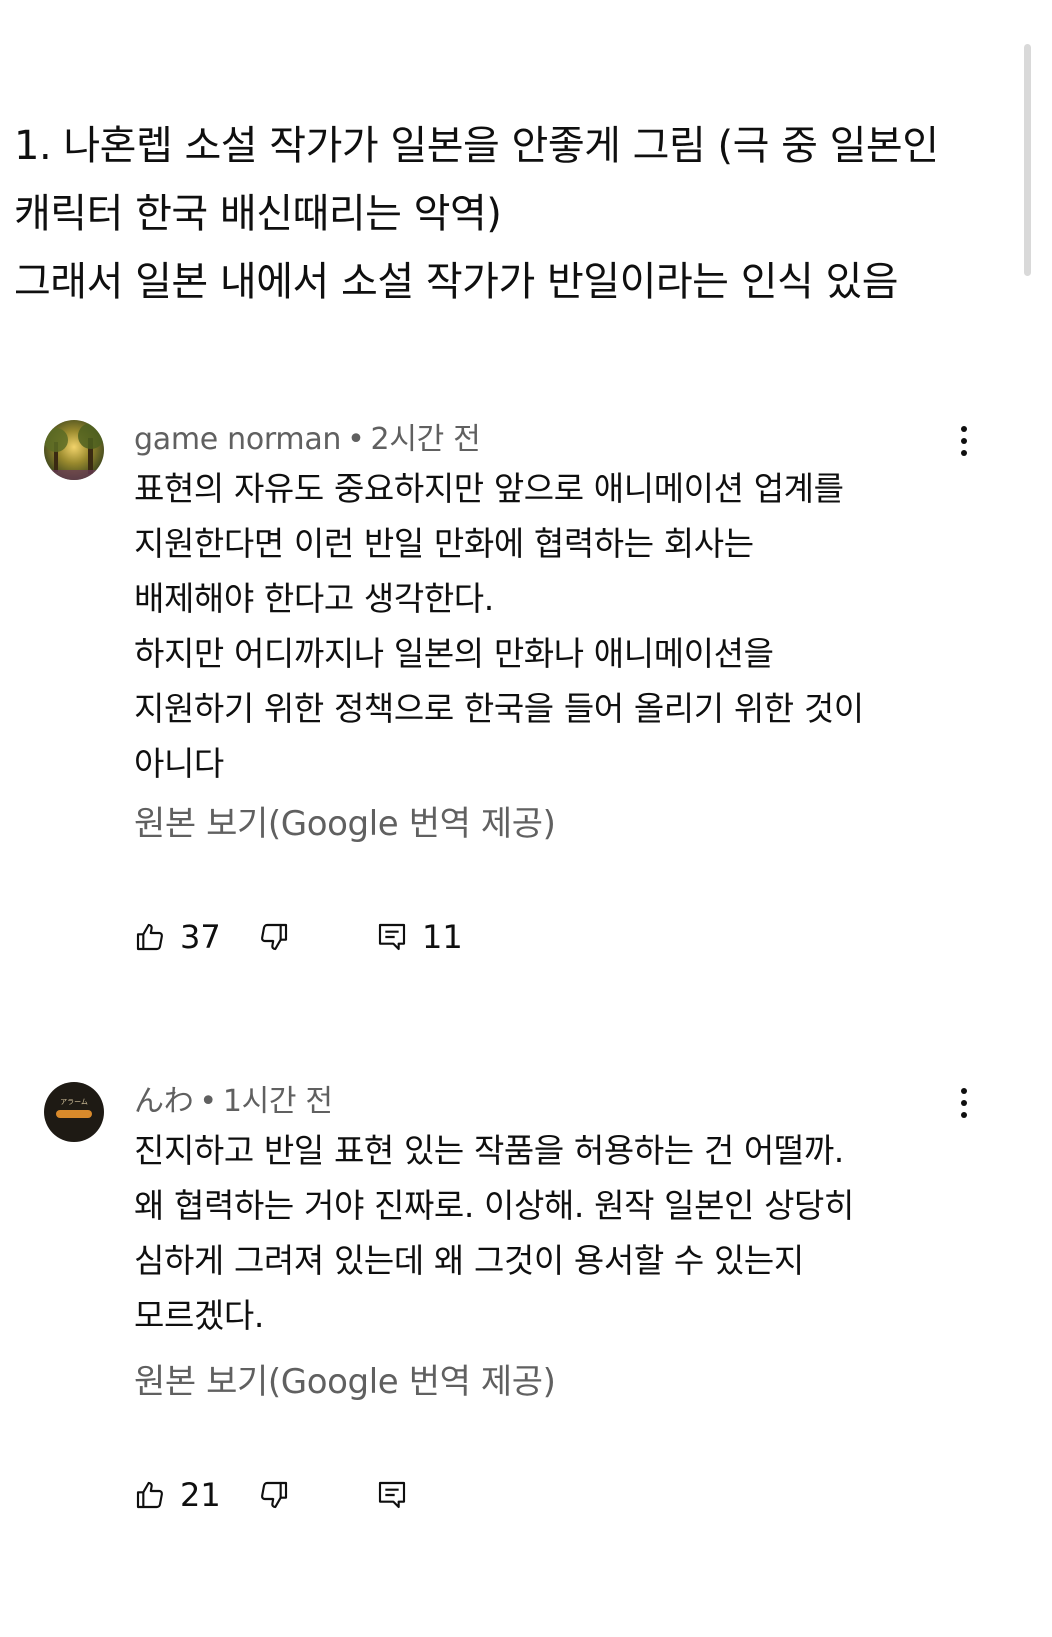 The image size is (1052, 1637). What do you see at coordinates (179, 763) in the screenshot?
I see `comment-text-line: 아니다` at bounding box center [179, 763].